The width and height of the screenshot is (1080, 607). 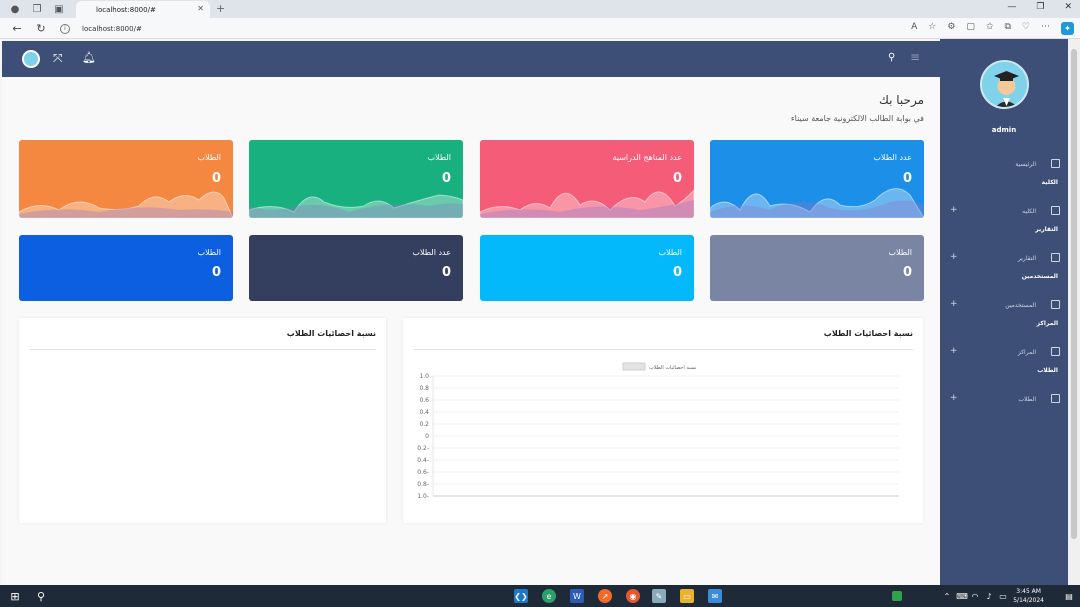 I want to click on info-icon: i, so click(x=65, y=28).